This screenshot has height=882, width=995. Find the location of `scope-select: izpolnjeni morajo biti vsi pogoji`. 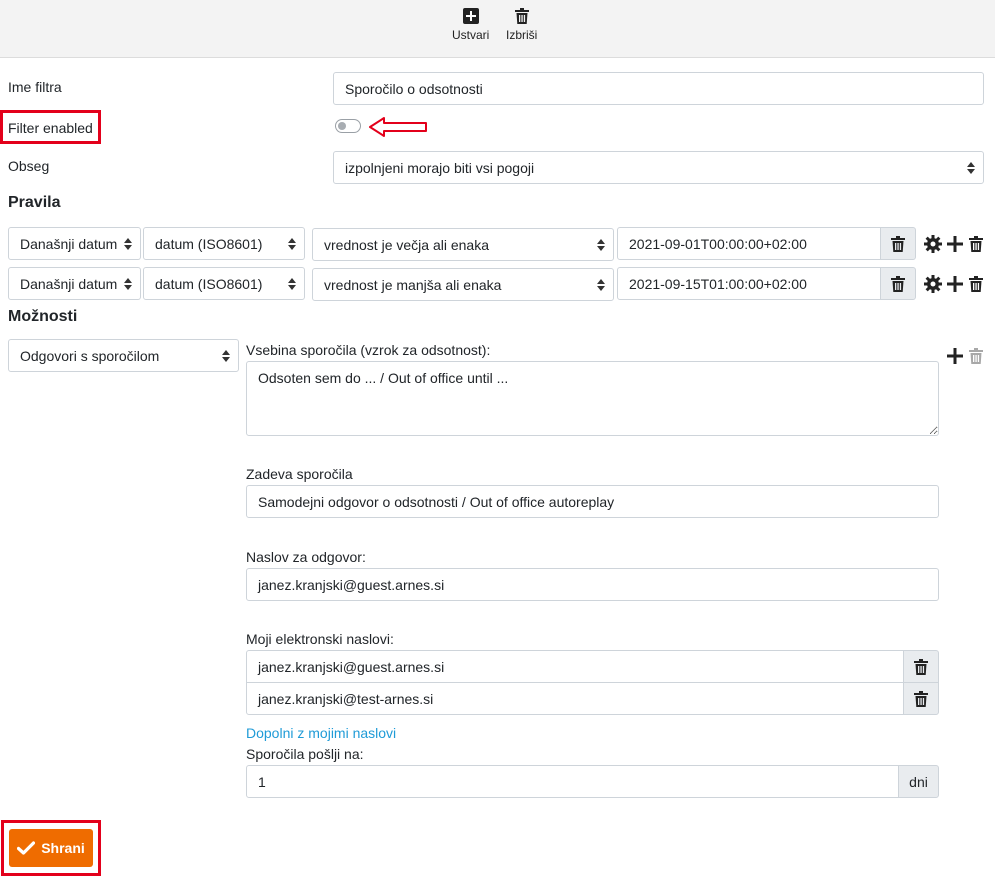

scope-select: izpolnjeni morajo biti vsi pogoji is located at coordinates (658, 167).